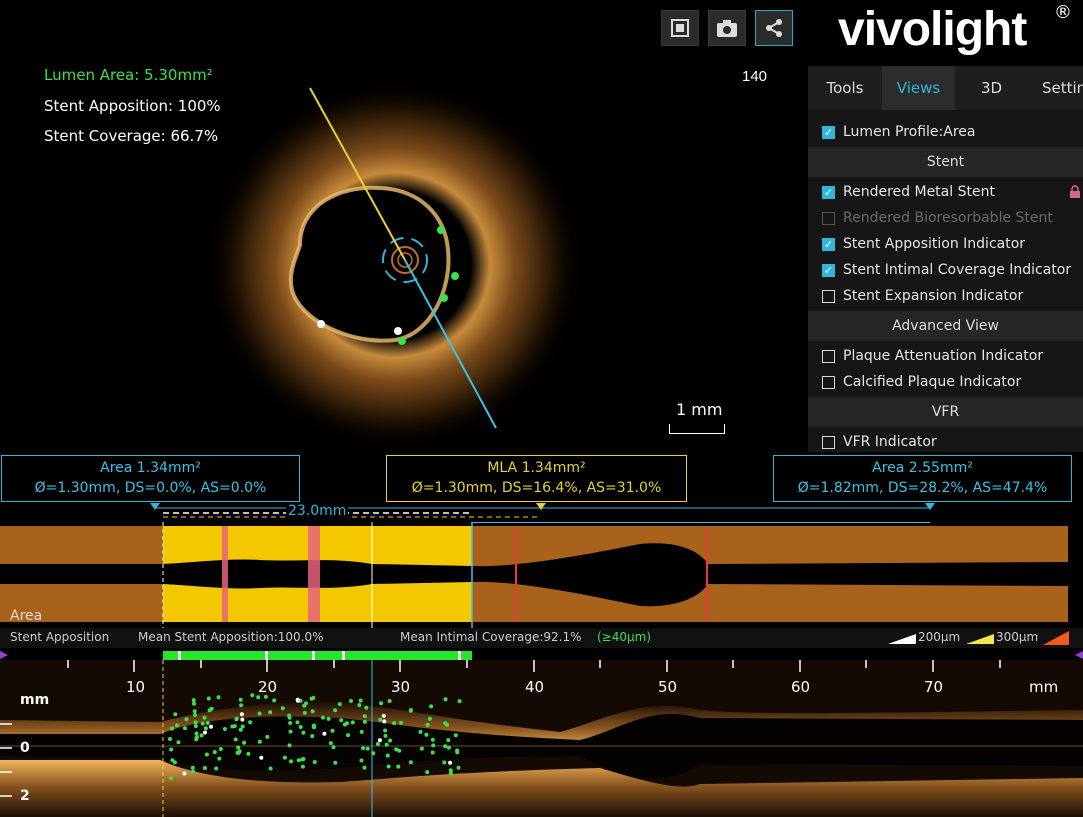 The width and height of the screenshot is (1083, 817). Describe the element at coordinates (945, 192) in the screenshot. I see `rendered-metal-stent-option: ✓ Rendered Metal Stent` at that location.